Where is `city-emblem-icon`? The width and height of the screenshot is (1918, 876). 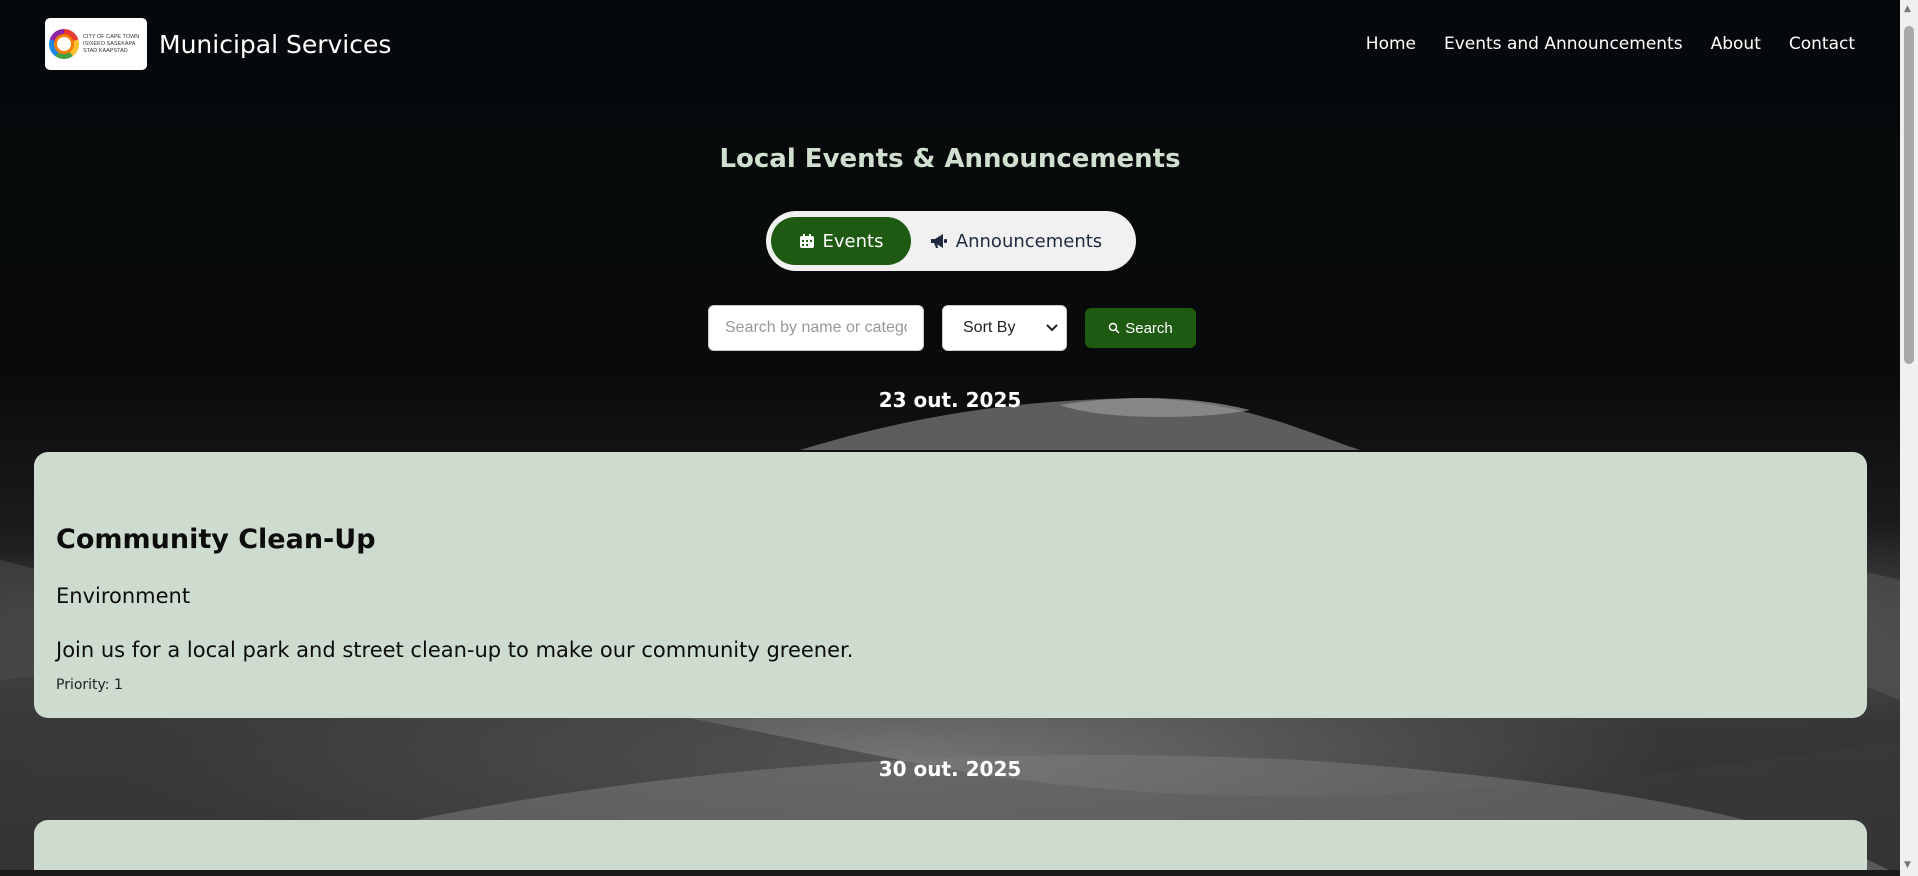 city-emblem-icon is located at coordinates (64, 44).